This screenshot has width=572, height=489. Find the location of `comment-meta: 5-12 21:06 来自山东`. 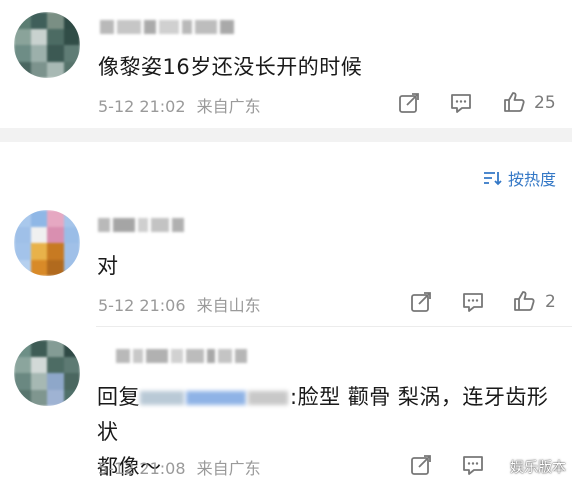

comment-meta: 5-12 21:06 来自山东 is located at coordinates (179, 304).